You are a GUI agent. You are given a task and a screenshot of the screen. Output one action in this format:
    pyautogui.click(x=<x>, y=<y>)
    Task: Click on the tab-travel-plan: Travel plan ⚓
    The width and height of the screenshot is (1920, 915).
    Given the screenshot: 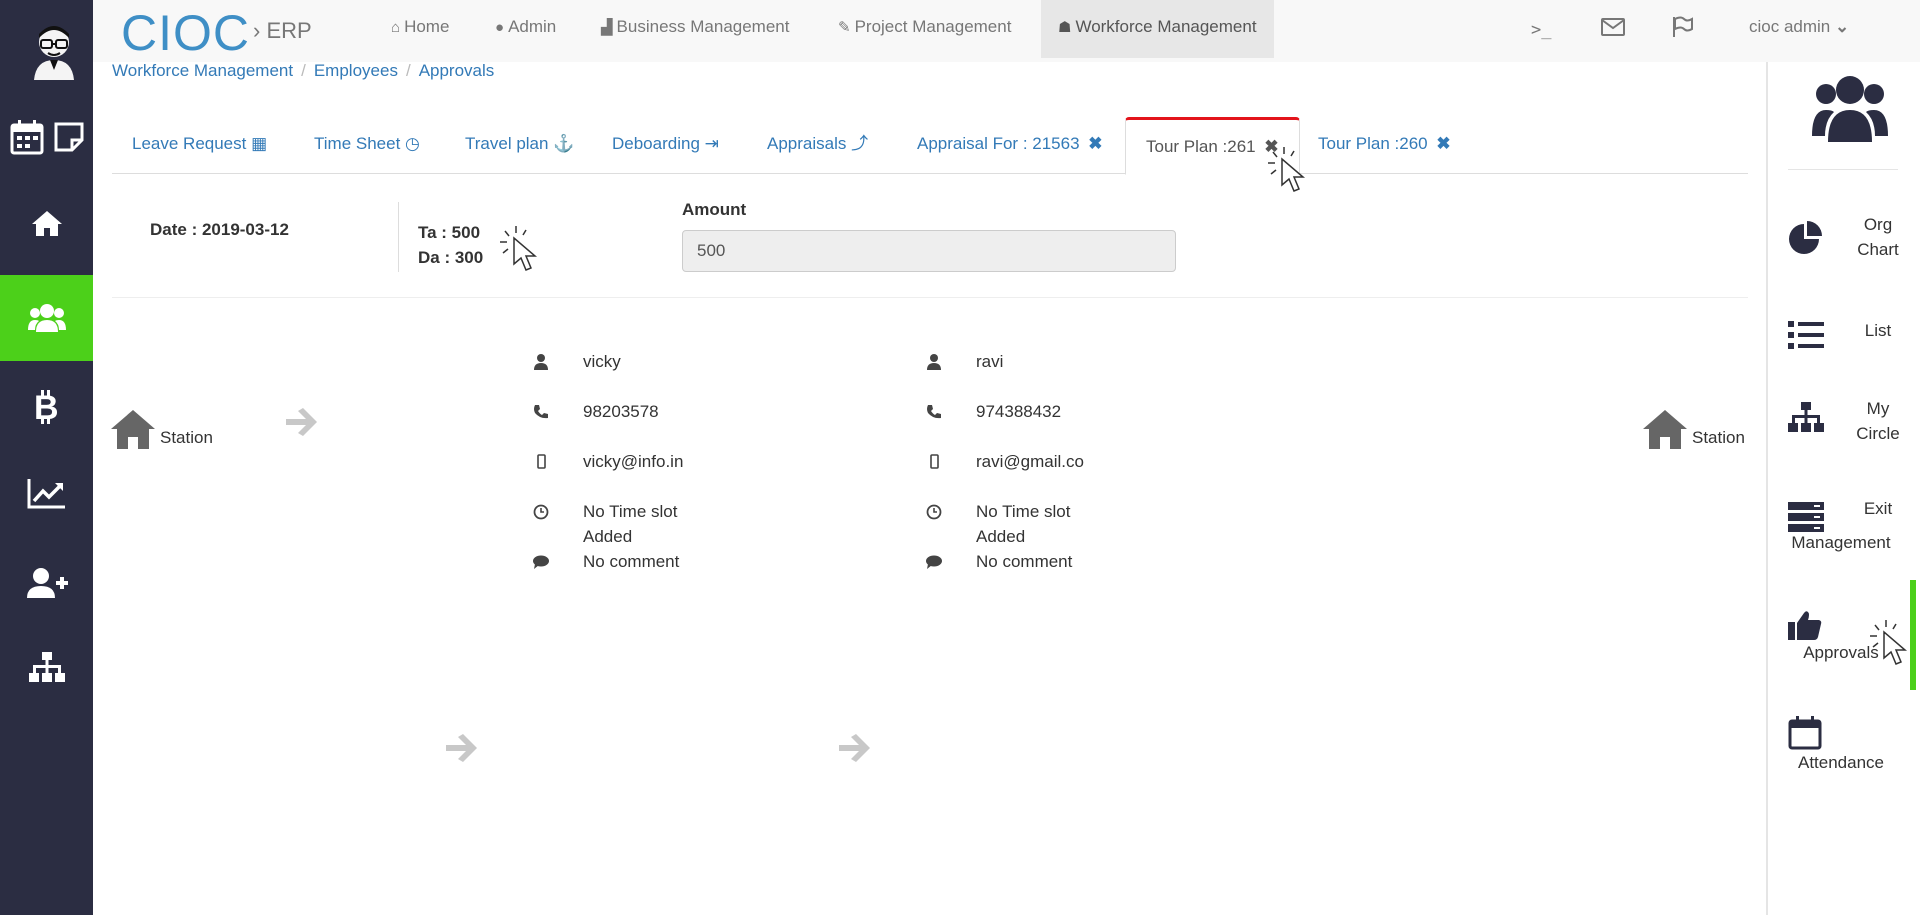 What is the action you would take?
    pyautogui.click(x=519, y=145)
    